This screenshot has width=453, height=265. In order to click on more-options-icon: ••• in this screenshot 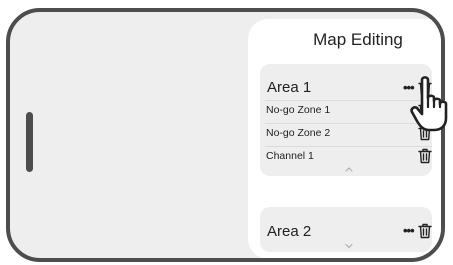, I will do `click(409, 230)`.